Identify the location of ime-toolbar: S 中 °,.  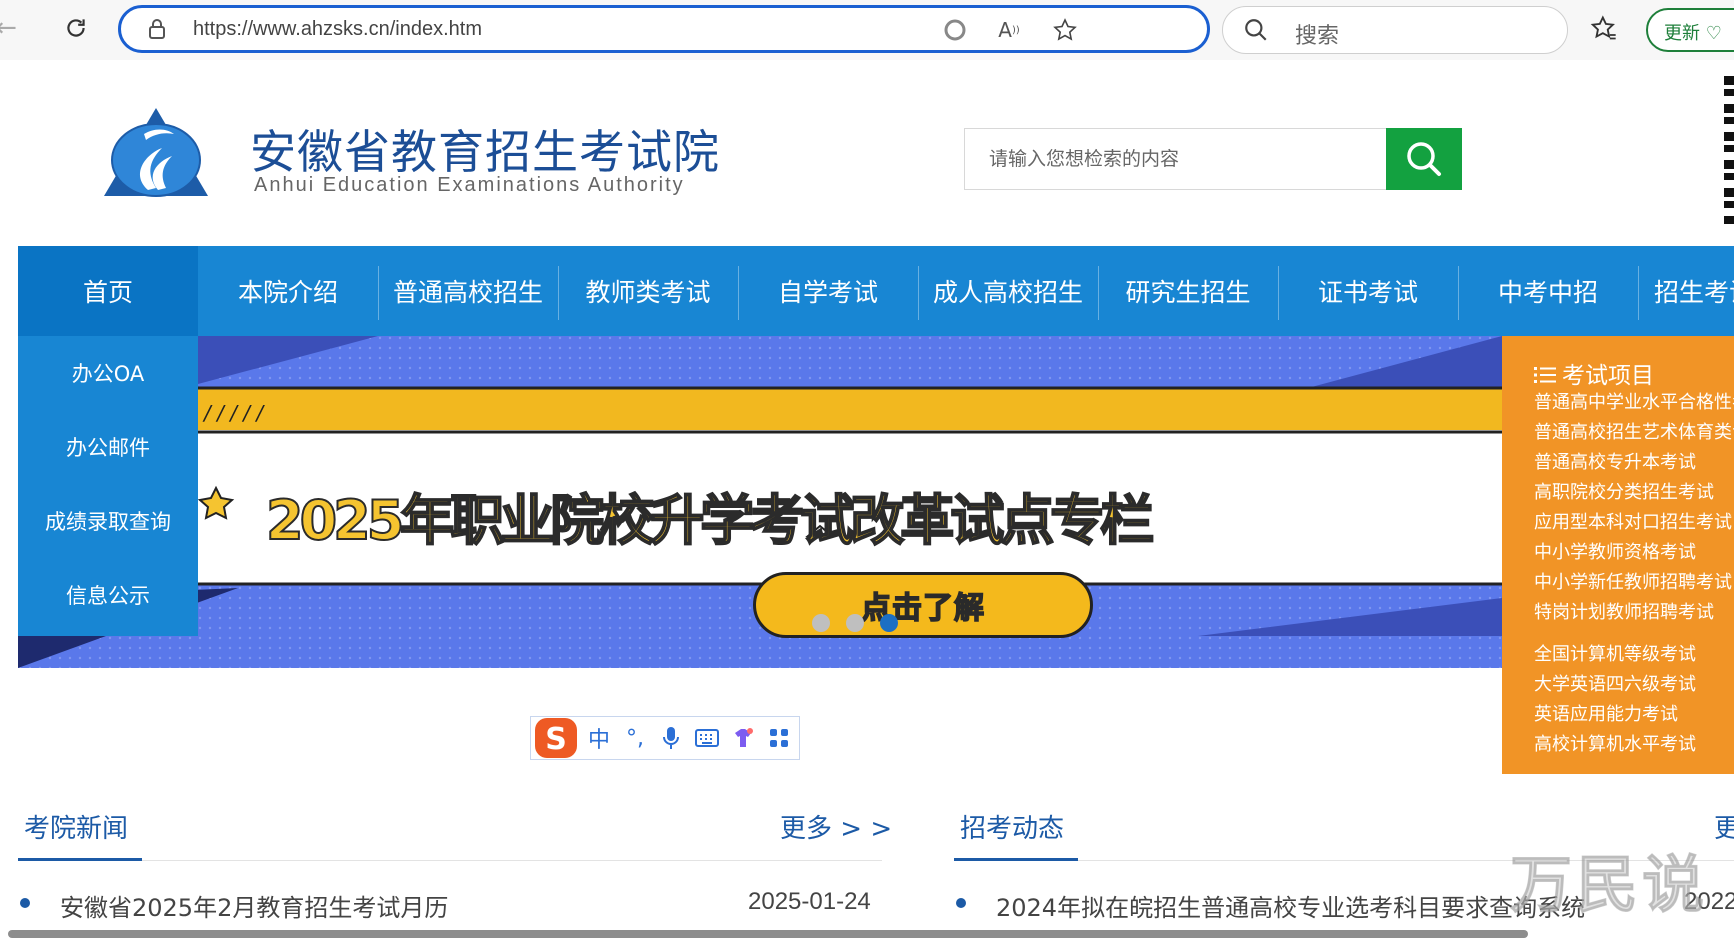
(665, 738).